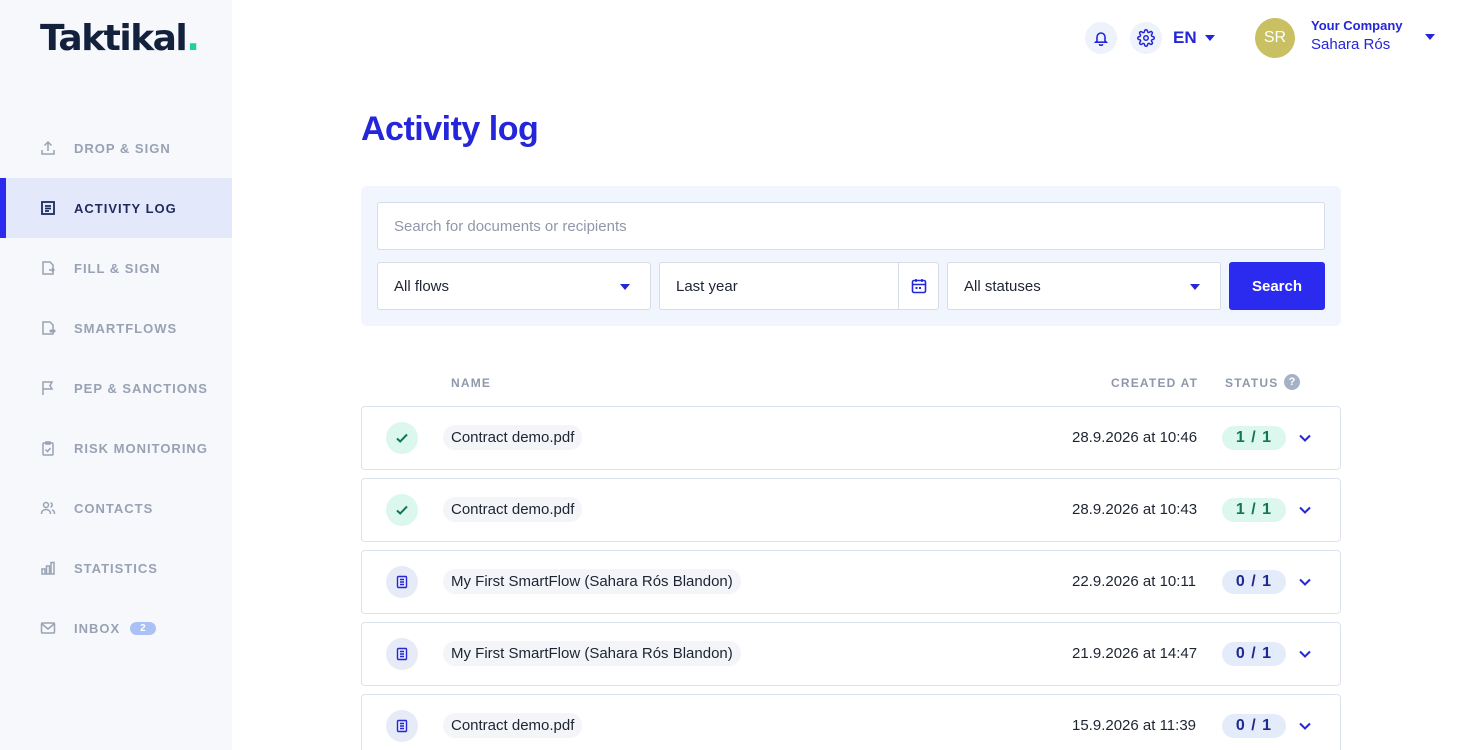  I want to click on clipboard-check-icon, so click(48, 448).